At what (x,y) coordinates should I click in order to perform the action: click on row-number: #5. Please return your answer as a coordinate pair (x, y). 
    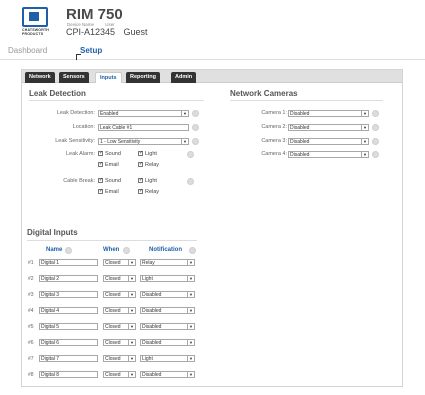
    Looking at the image, I should click on (31, 327).